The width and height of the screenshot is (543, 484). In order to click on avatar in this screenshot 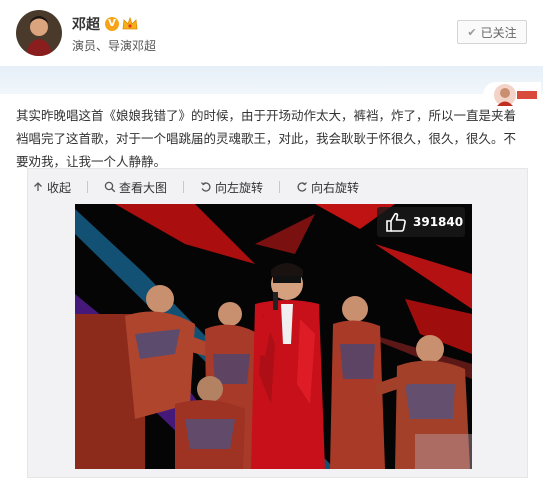, I will do `click(39, 33)`.